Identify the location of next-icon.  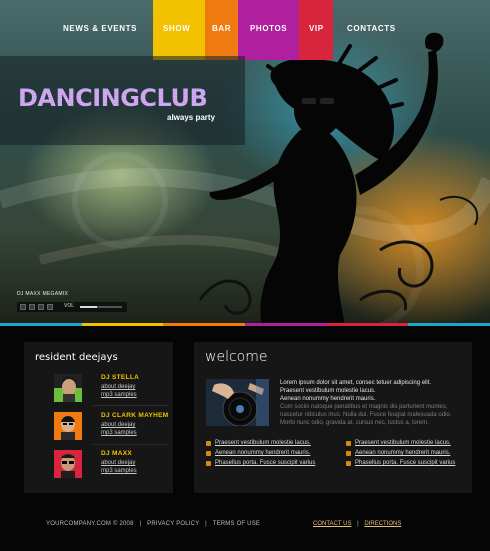
(50, 307).